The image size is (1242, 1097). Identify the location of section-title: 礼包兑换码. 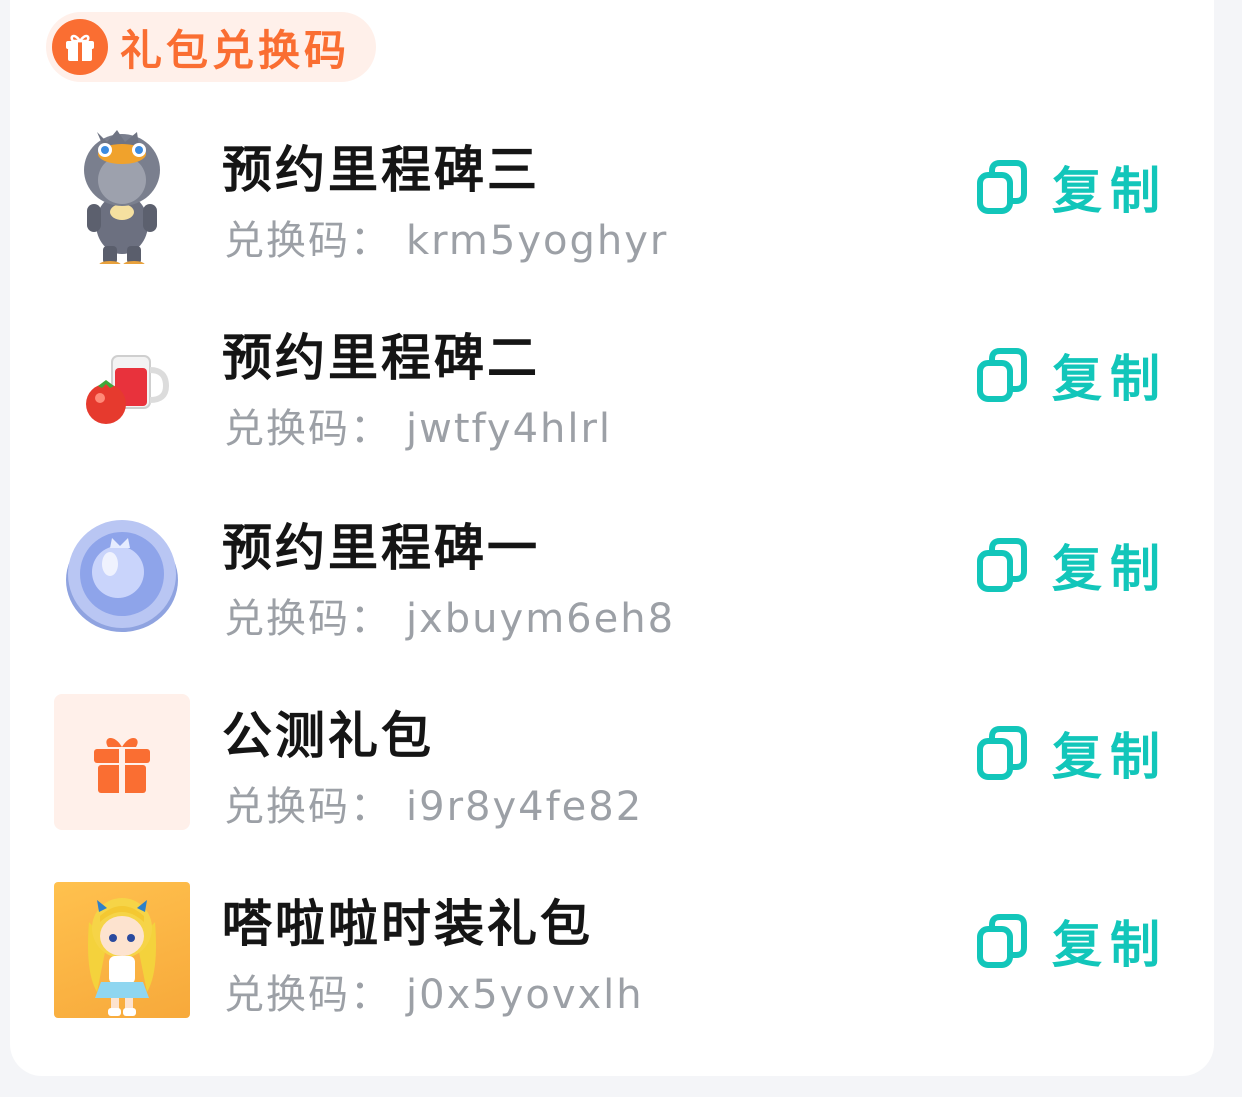
(235, 50).